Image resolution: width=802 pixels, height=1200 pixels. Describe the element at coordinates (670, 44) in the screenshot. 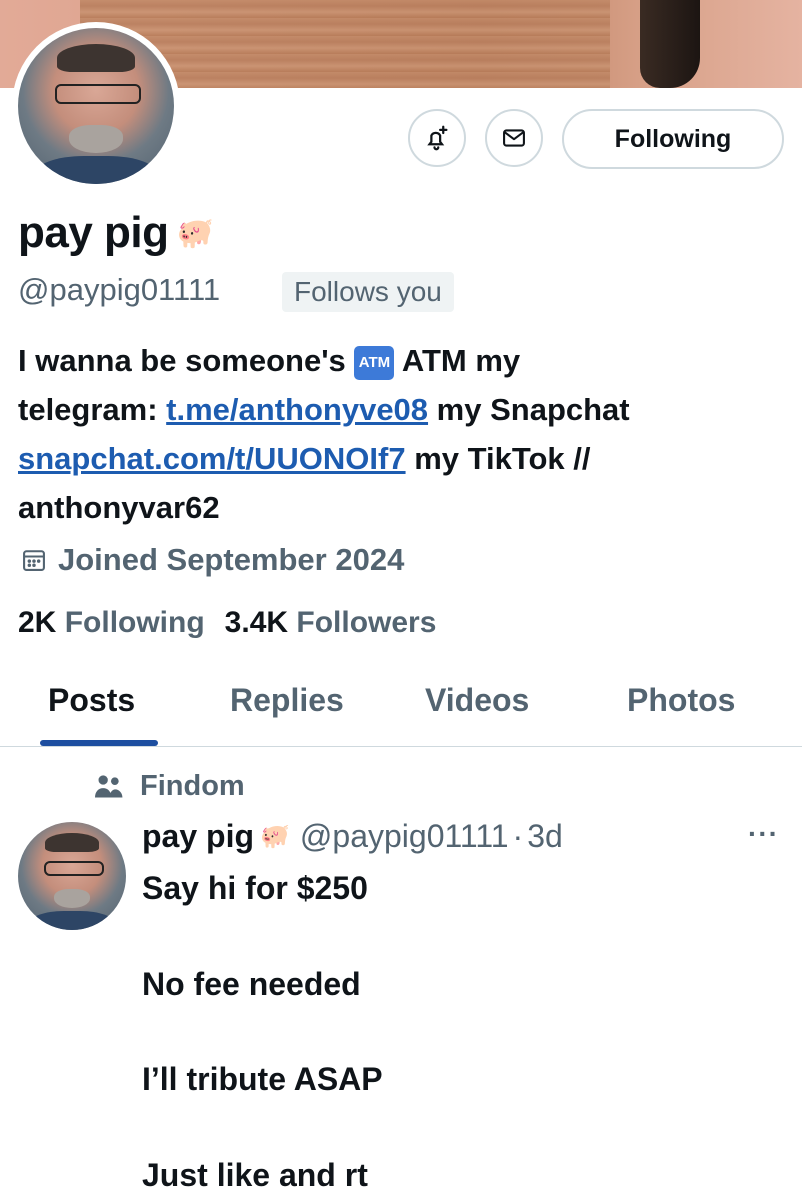

I see `banner-image-shadow` at that location.